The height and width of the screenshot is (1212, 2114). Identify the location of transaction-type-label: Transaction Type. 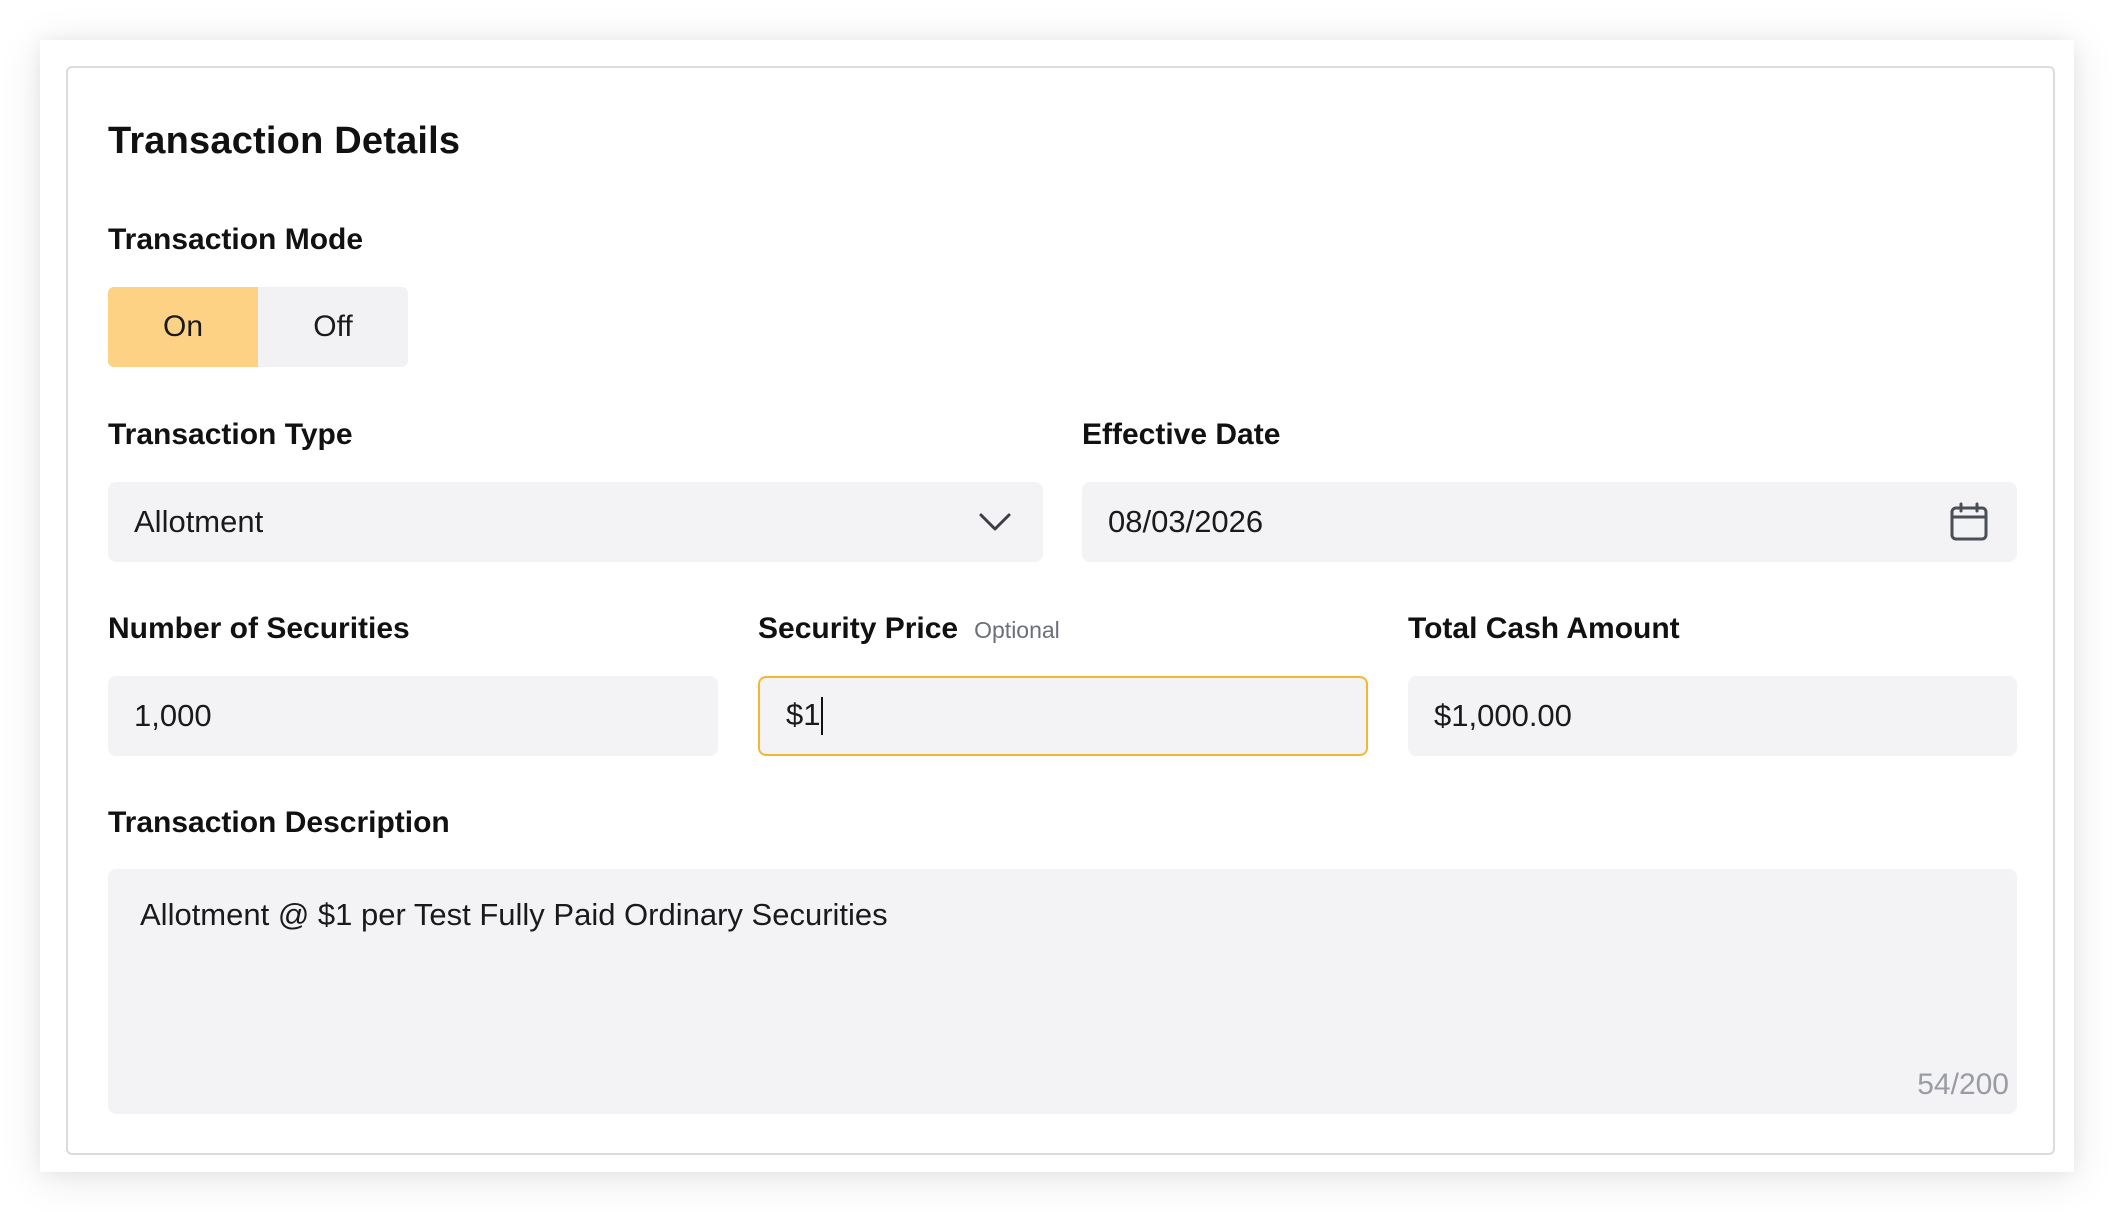
(230, 434).